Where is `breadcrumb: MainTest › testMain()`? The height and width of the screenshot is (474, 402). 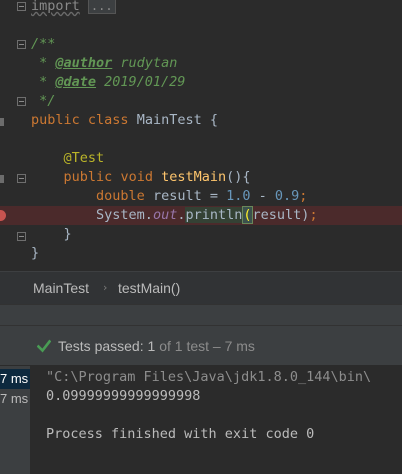 breadcrumb: MainTest › testMain() is located at coordinates (201, 287).